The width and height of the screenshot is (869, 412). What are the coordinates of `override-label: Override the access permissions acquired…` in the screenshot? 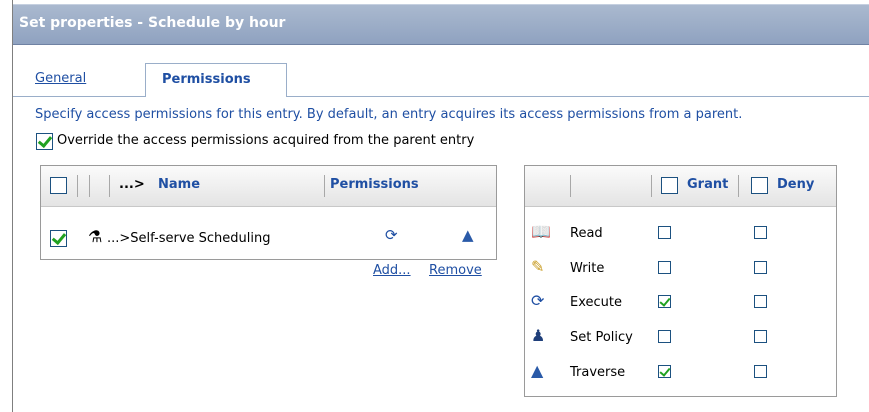 It's located at (266, 140).